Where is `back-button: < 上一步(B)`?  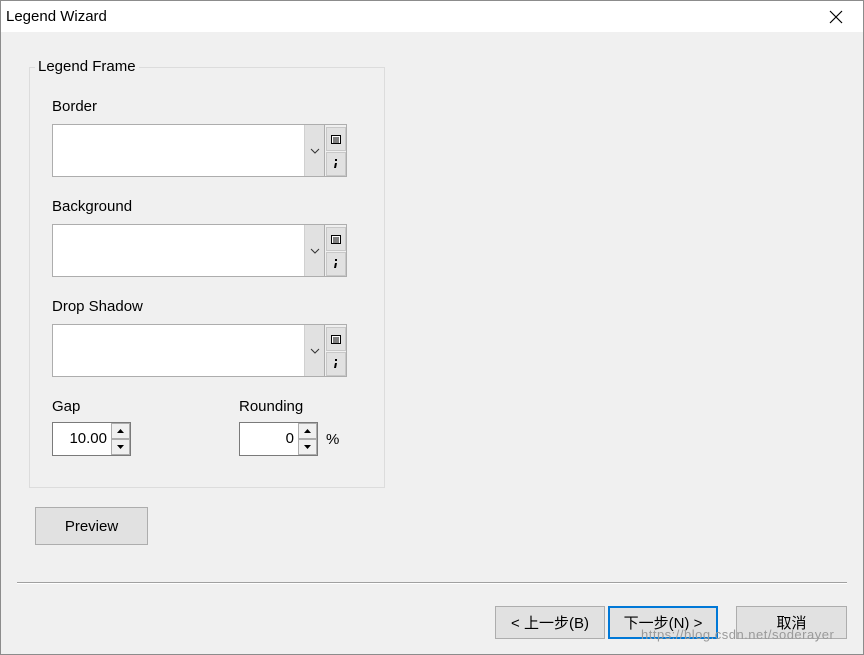 back-button: < 上一步(B) is located at coordinates (550, 622).